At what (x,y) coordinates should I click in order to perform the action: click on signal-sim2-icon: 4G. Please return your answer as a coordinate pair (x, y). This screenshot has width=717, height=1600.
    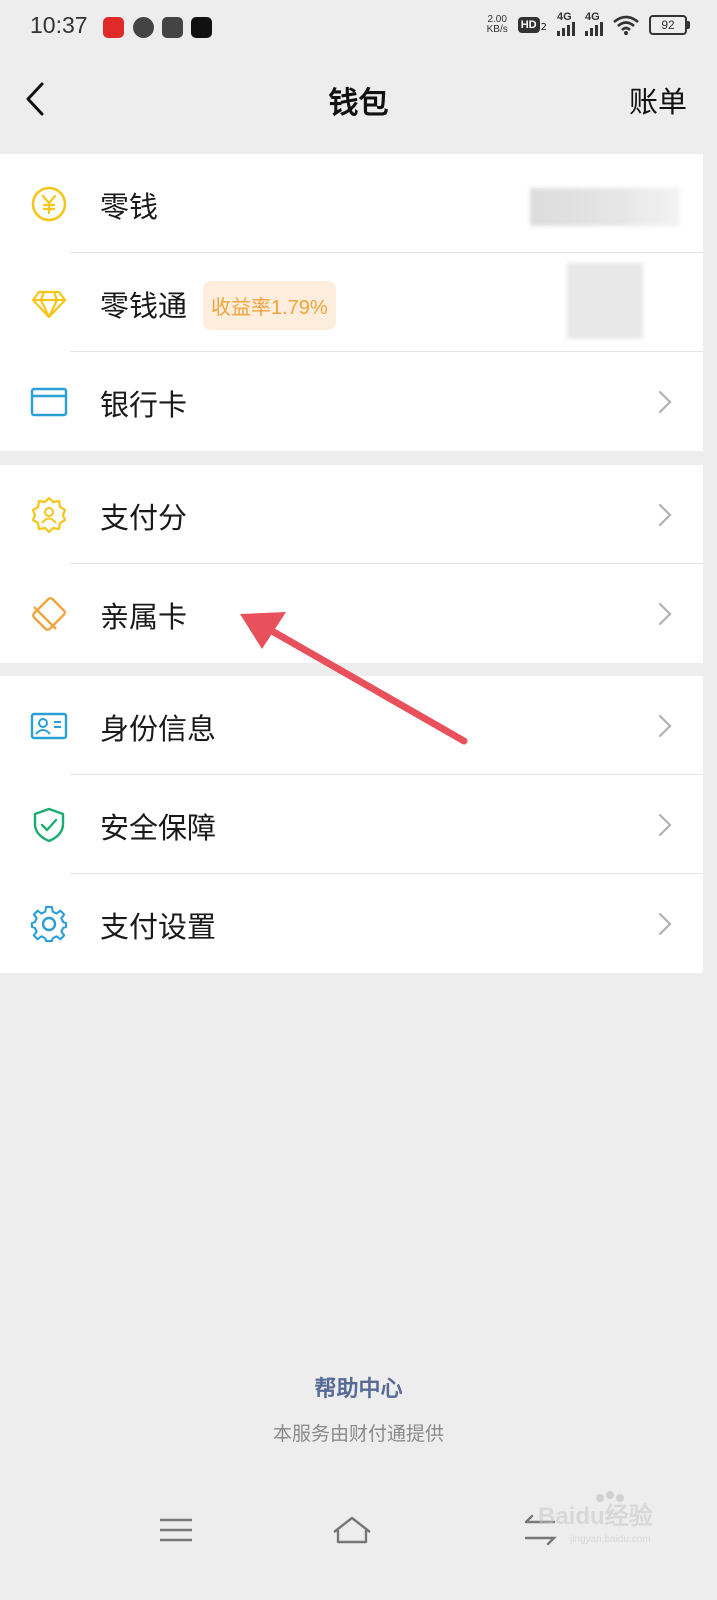
    Looking at the image, I should click on (594, 23).